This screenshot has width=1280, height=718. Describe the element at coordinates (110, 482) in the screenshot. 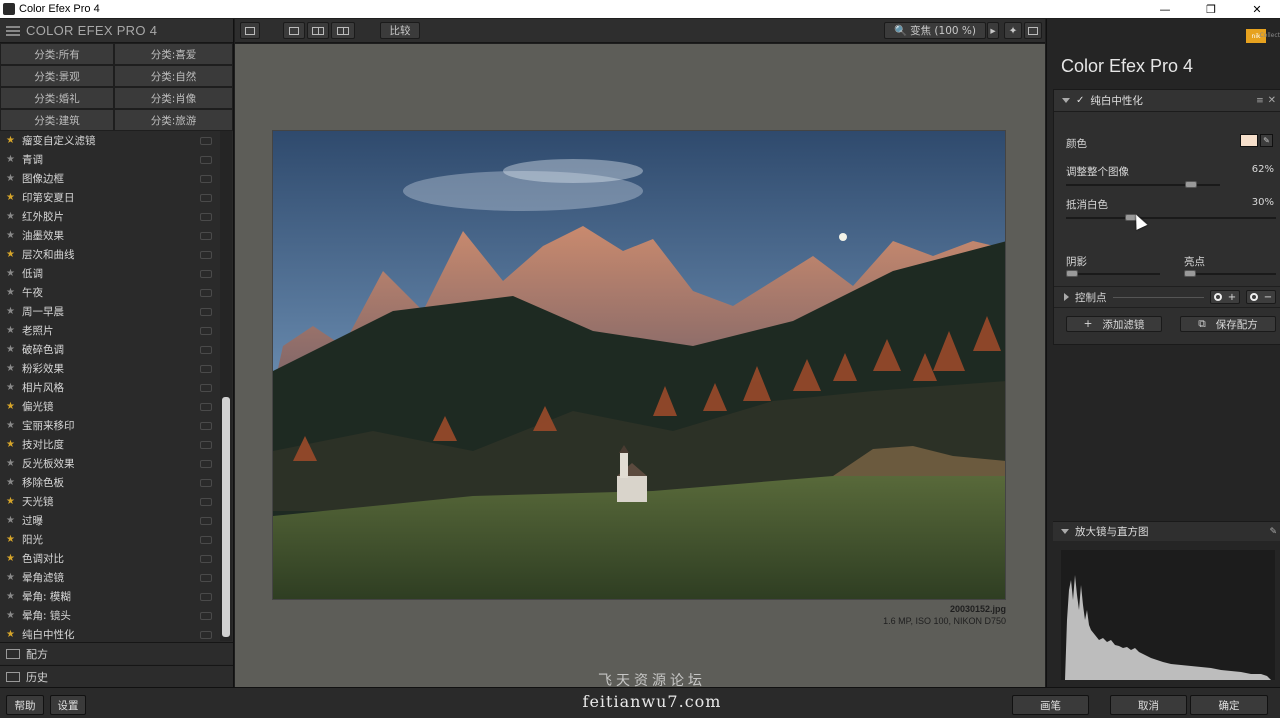

I see `filter-list-item: ★ 移除色板` at that location.